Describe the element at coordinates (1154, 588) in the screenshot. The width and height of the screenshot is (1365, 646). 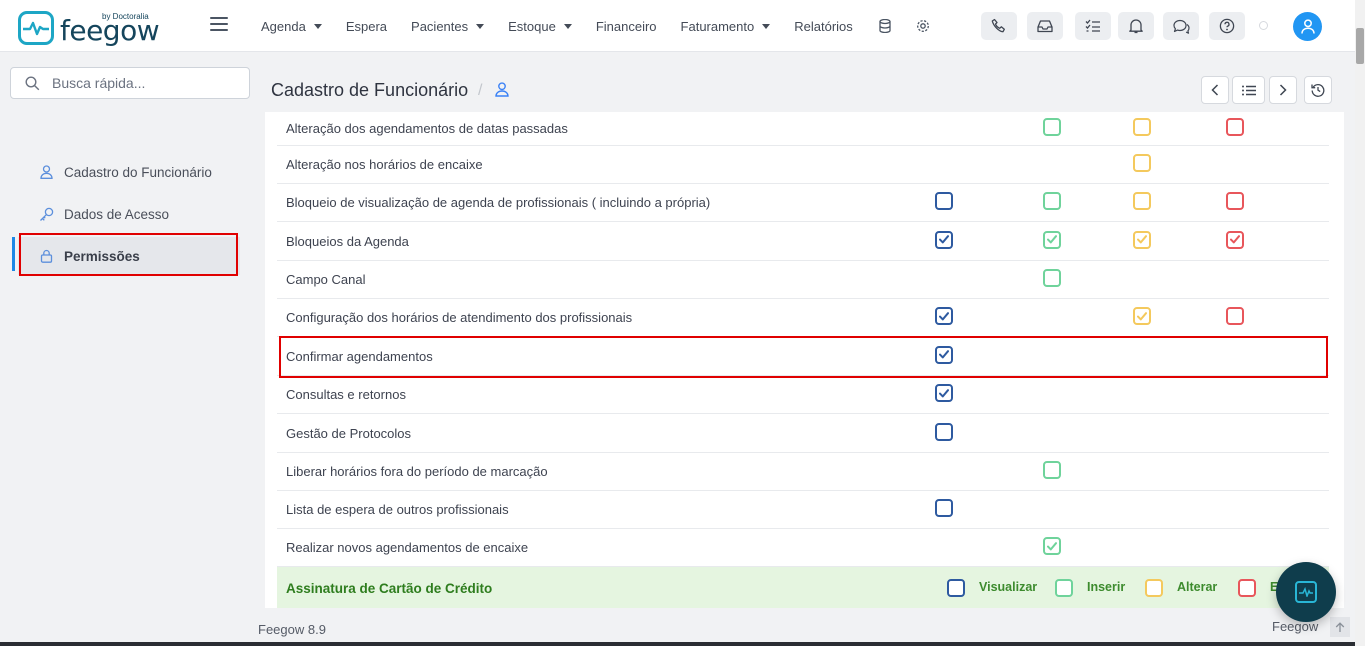
I see `section-checkbox-alterar` at that location.